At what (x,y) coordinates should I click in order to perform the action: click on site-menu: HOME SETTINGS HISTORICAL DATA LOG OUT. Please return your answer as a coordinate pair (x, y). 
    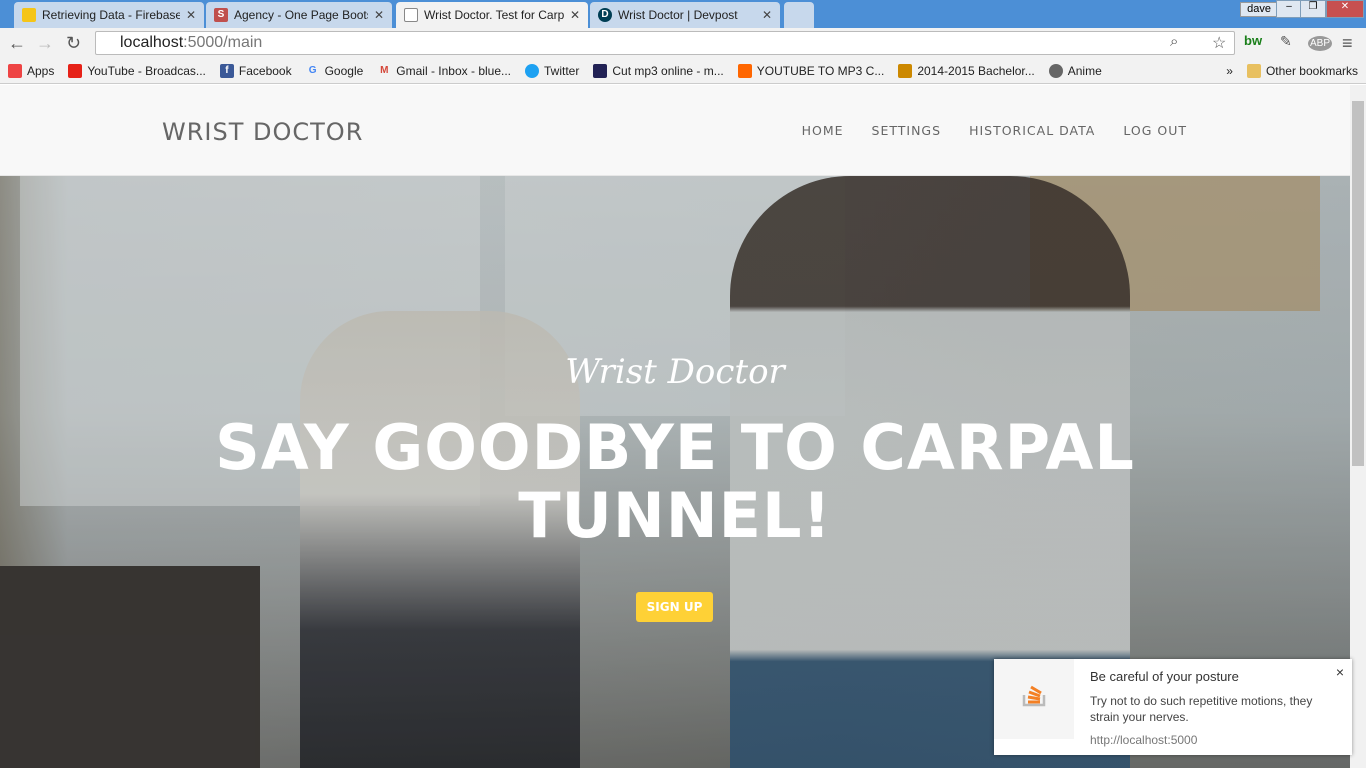
    Looking at the image, I should click on (994, 130).